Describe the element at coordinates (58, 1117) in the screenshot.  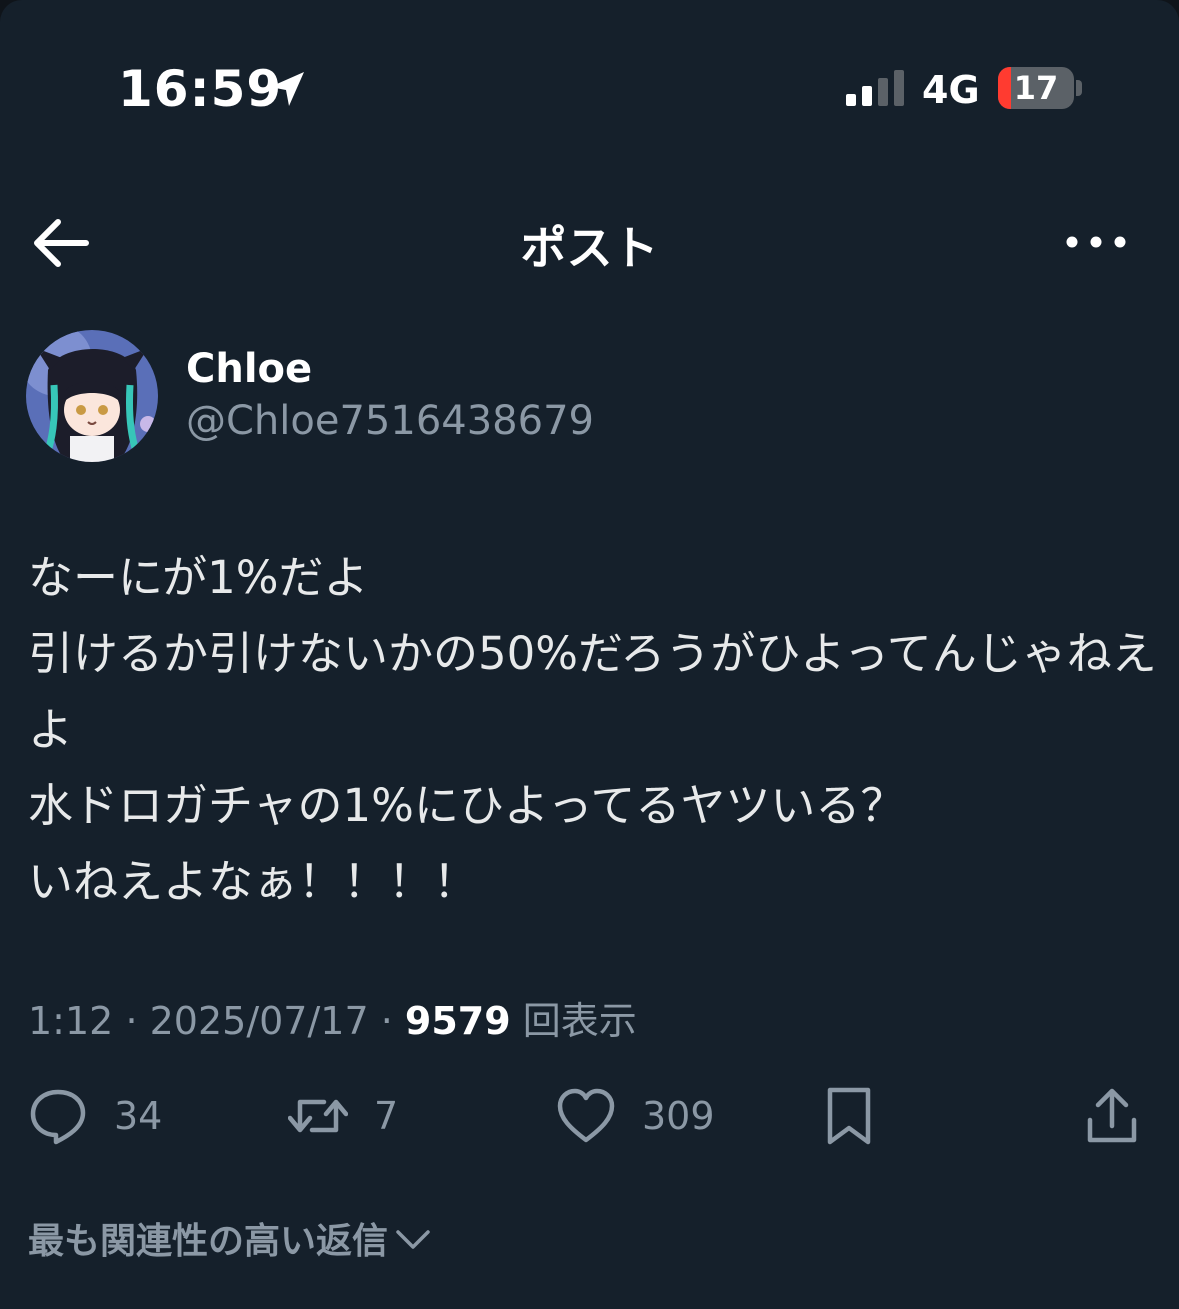
I see `reply-icon` at that location.